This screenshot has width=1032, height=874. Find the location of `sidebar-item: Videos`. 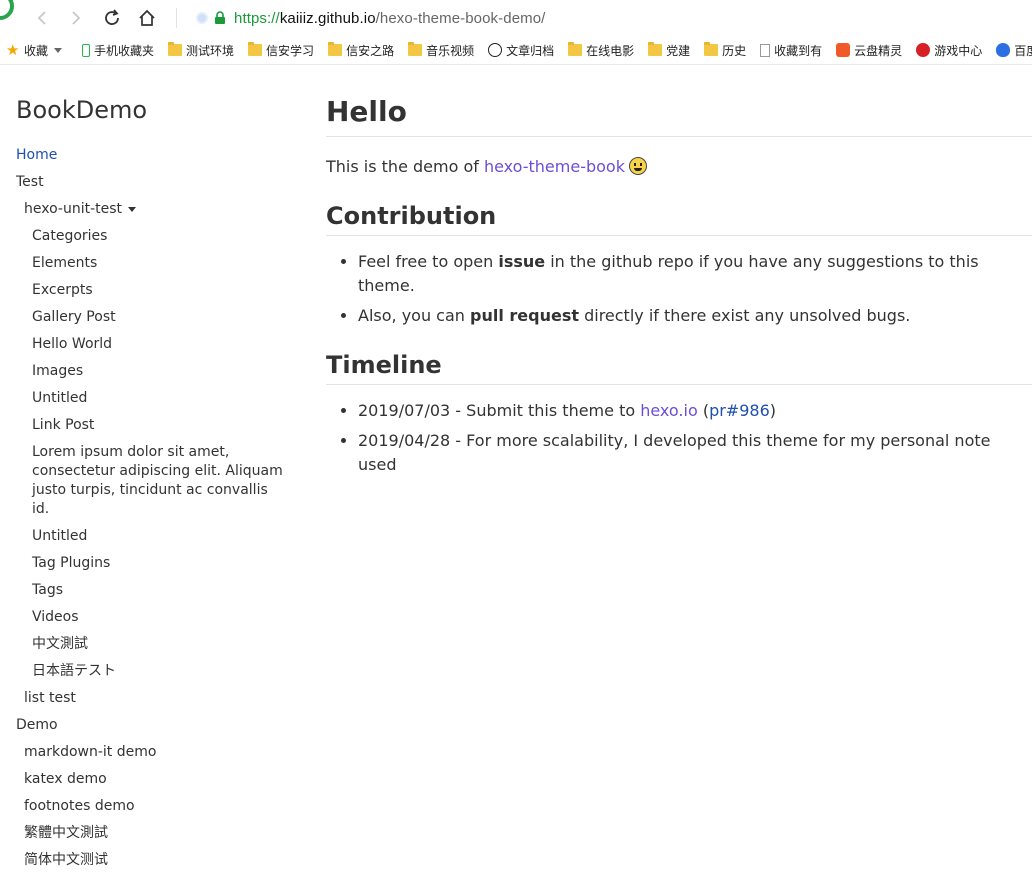

sidebar-item: Videos is located at coordinates (151, 617).